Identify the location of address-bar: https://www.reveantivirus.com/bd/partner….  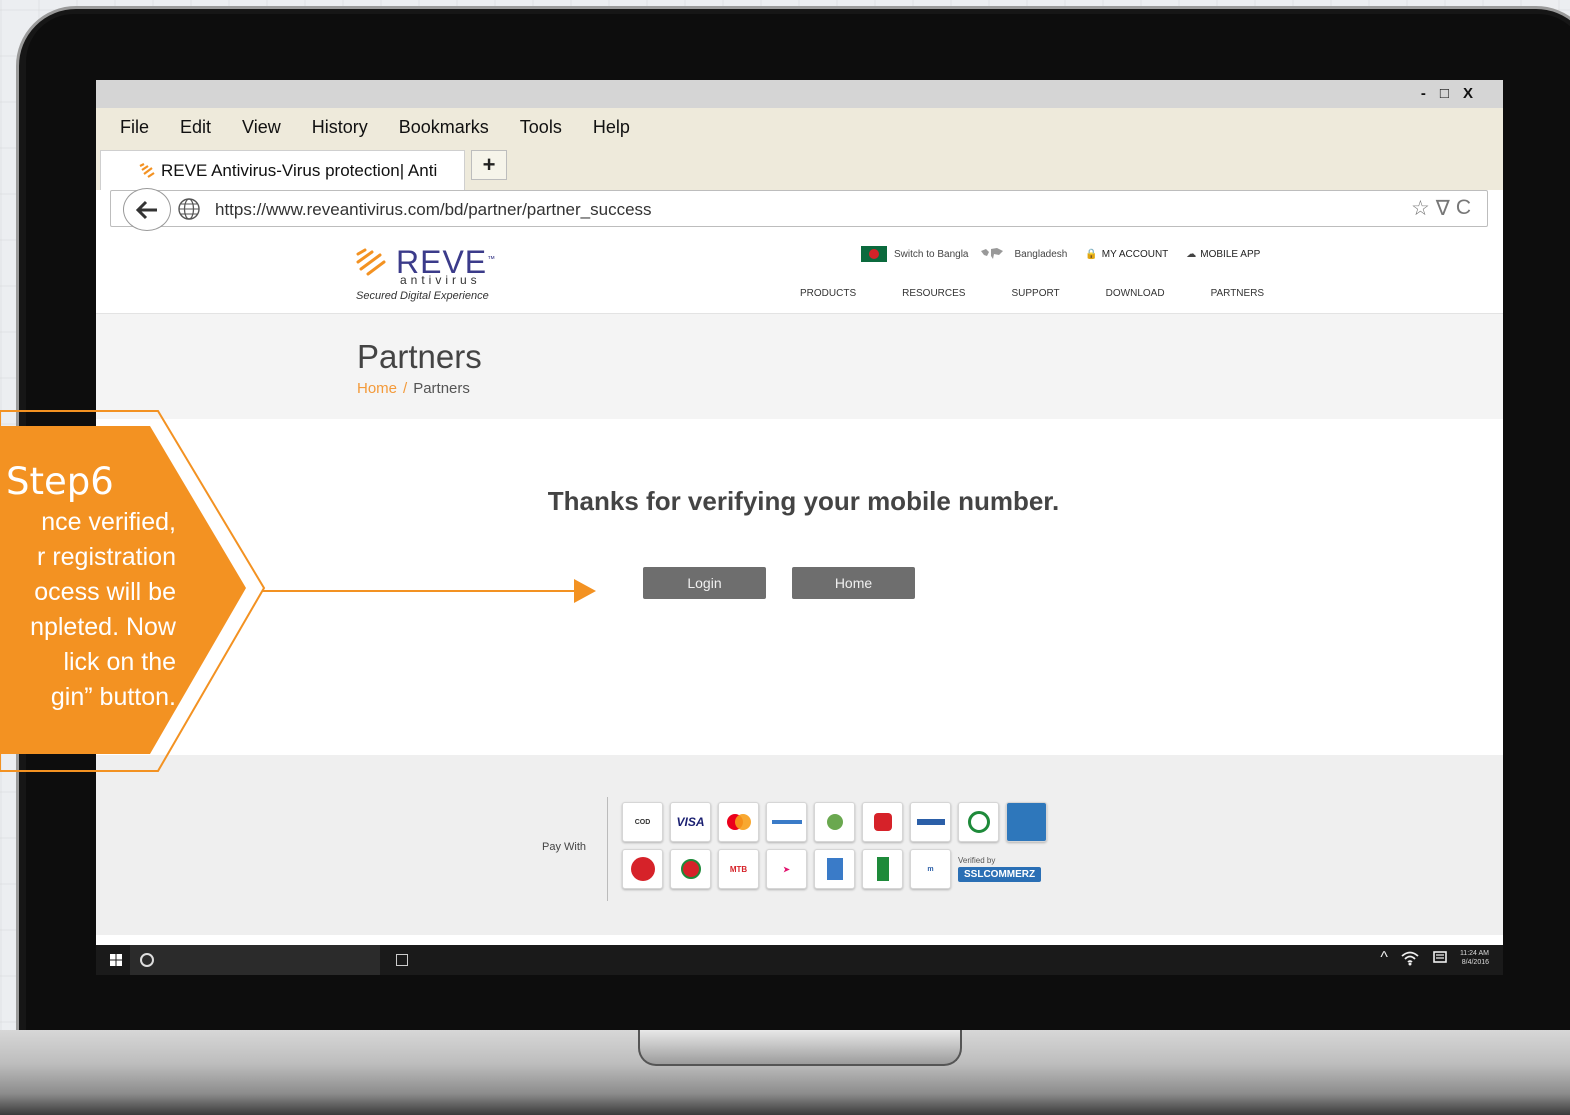
(799, 209).